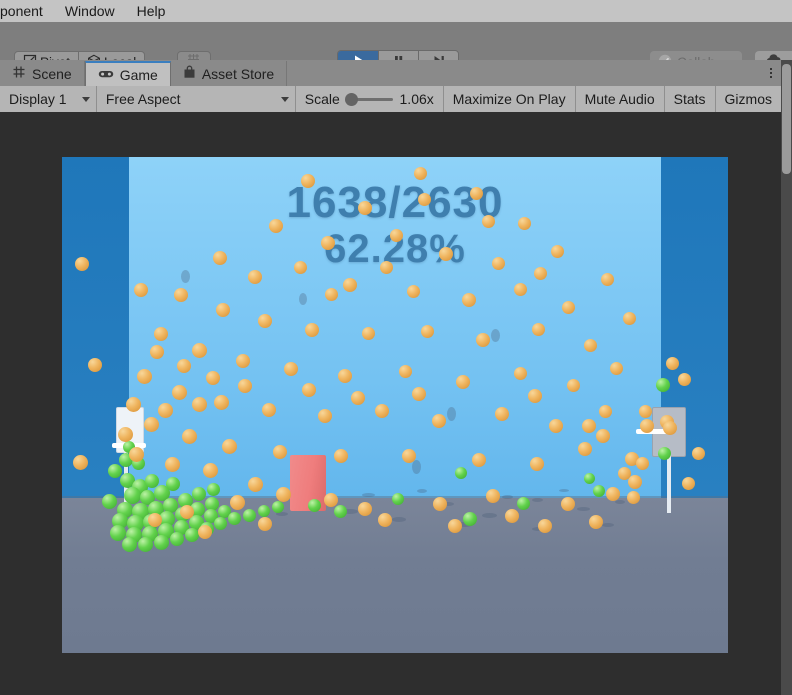 This screenshot has height=695, width=792. What do you see at coordinates (189, 73) in the screenshot?
I see `store-bag-icon` at bounding box center [189, 73].